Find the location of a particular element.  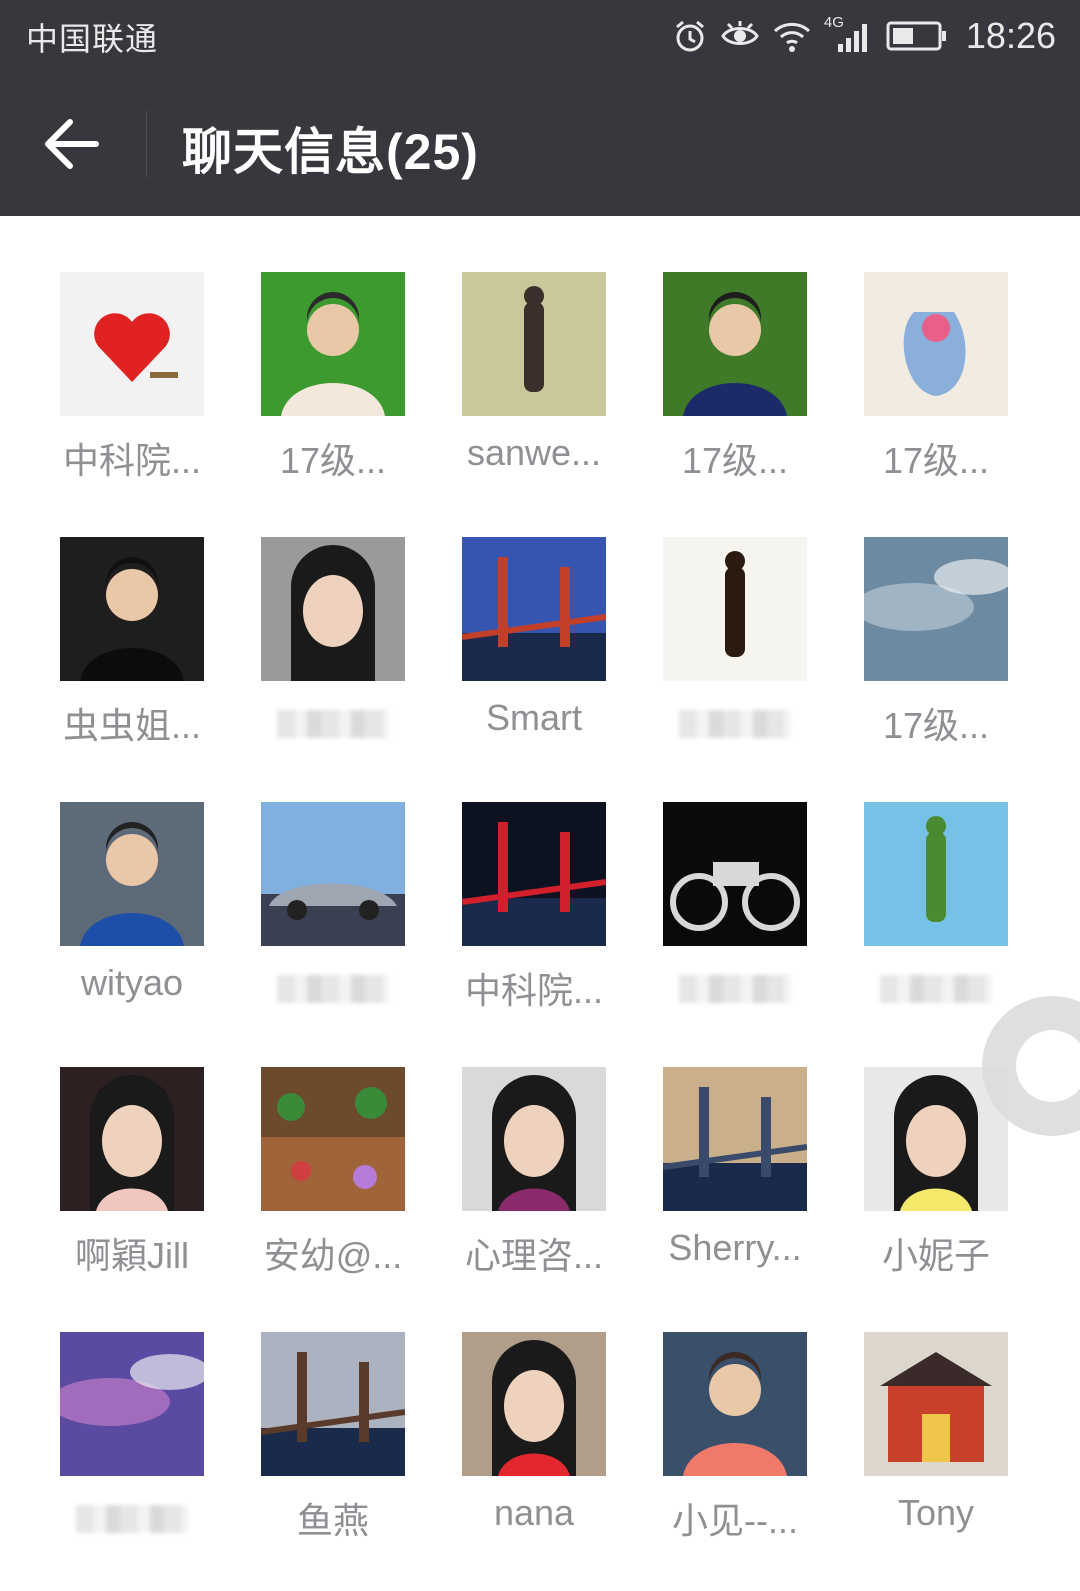

member-tile: wityao is located at coordinates (132, 922).